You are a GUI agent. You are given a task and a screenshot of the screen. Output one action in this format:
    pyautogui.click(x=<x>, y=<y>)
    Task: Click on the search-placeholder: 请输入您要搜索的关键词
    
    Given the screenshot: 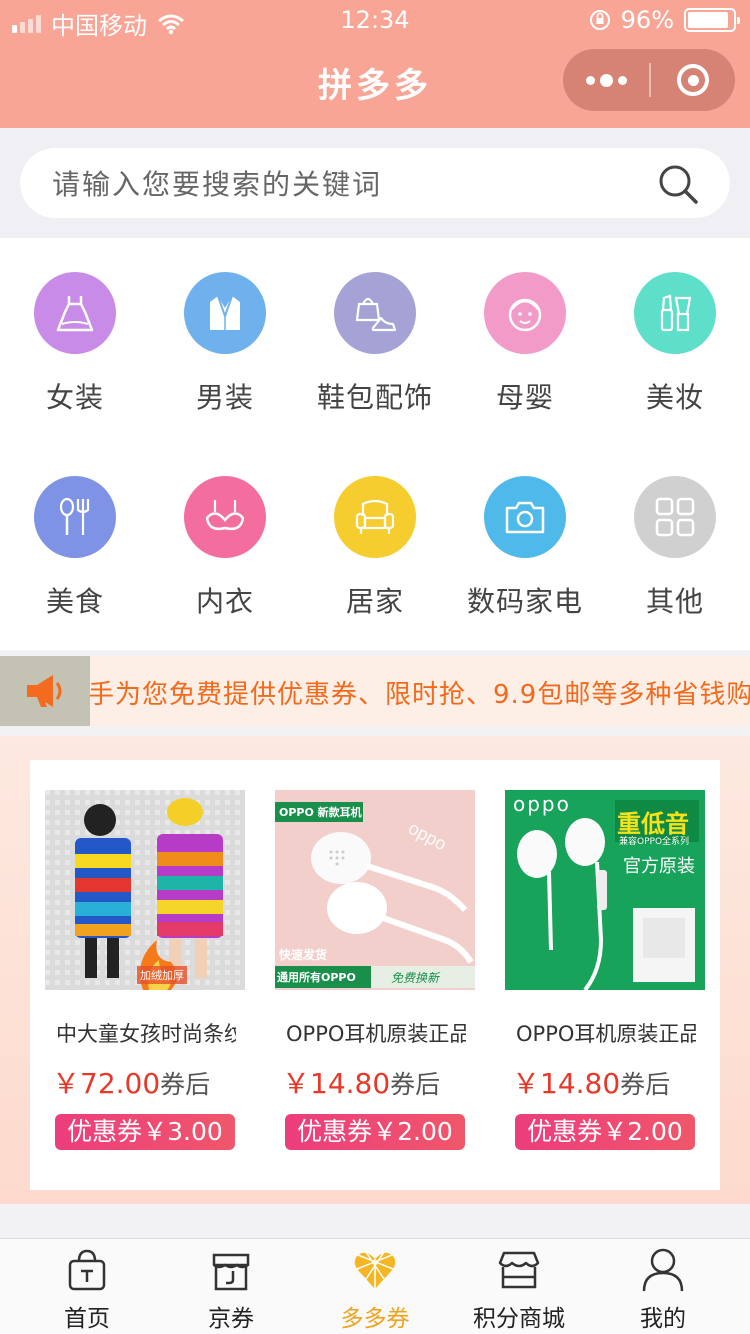 What is the action you would take?
    pyautogui.click(x=217, y=184)
    